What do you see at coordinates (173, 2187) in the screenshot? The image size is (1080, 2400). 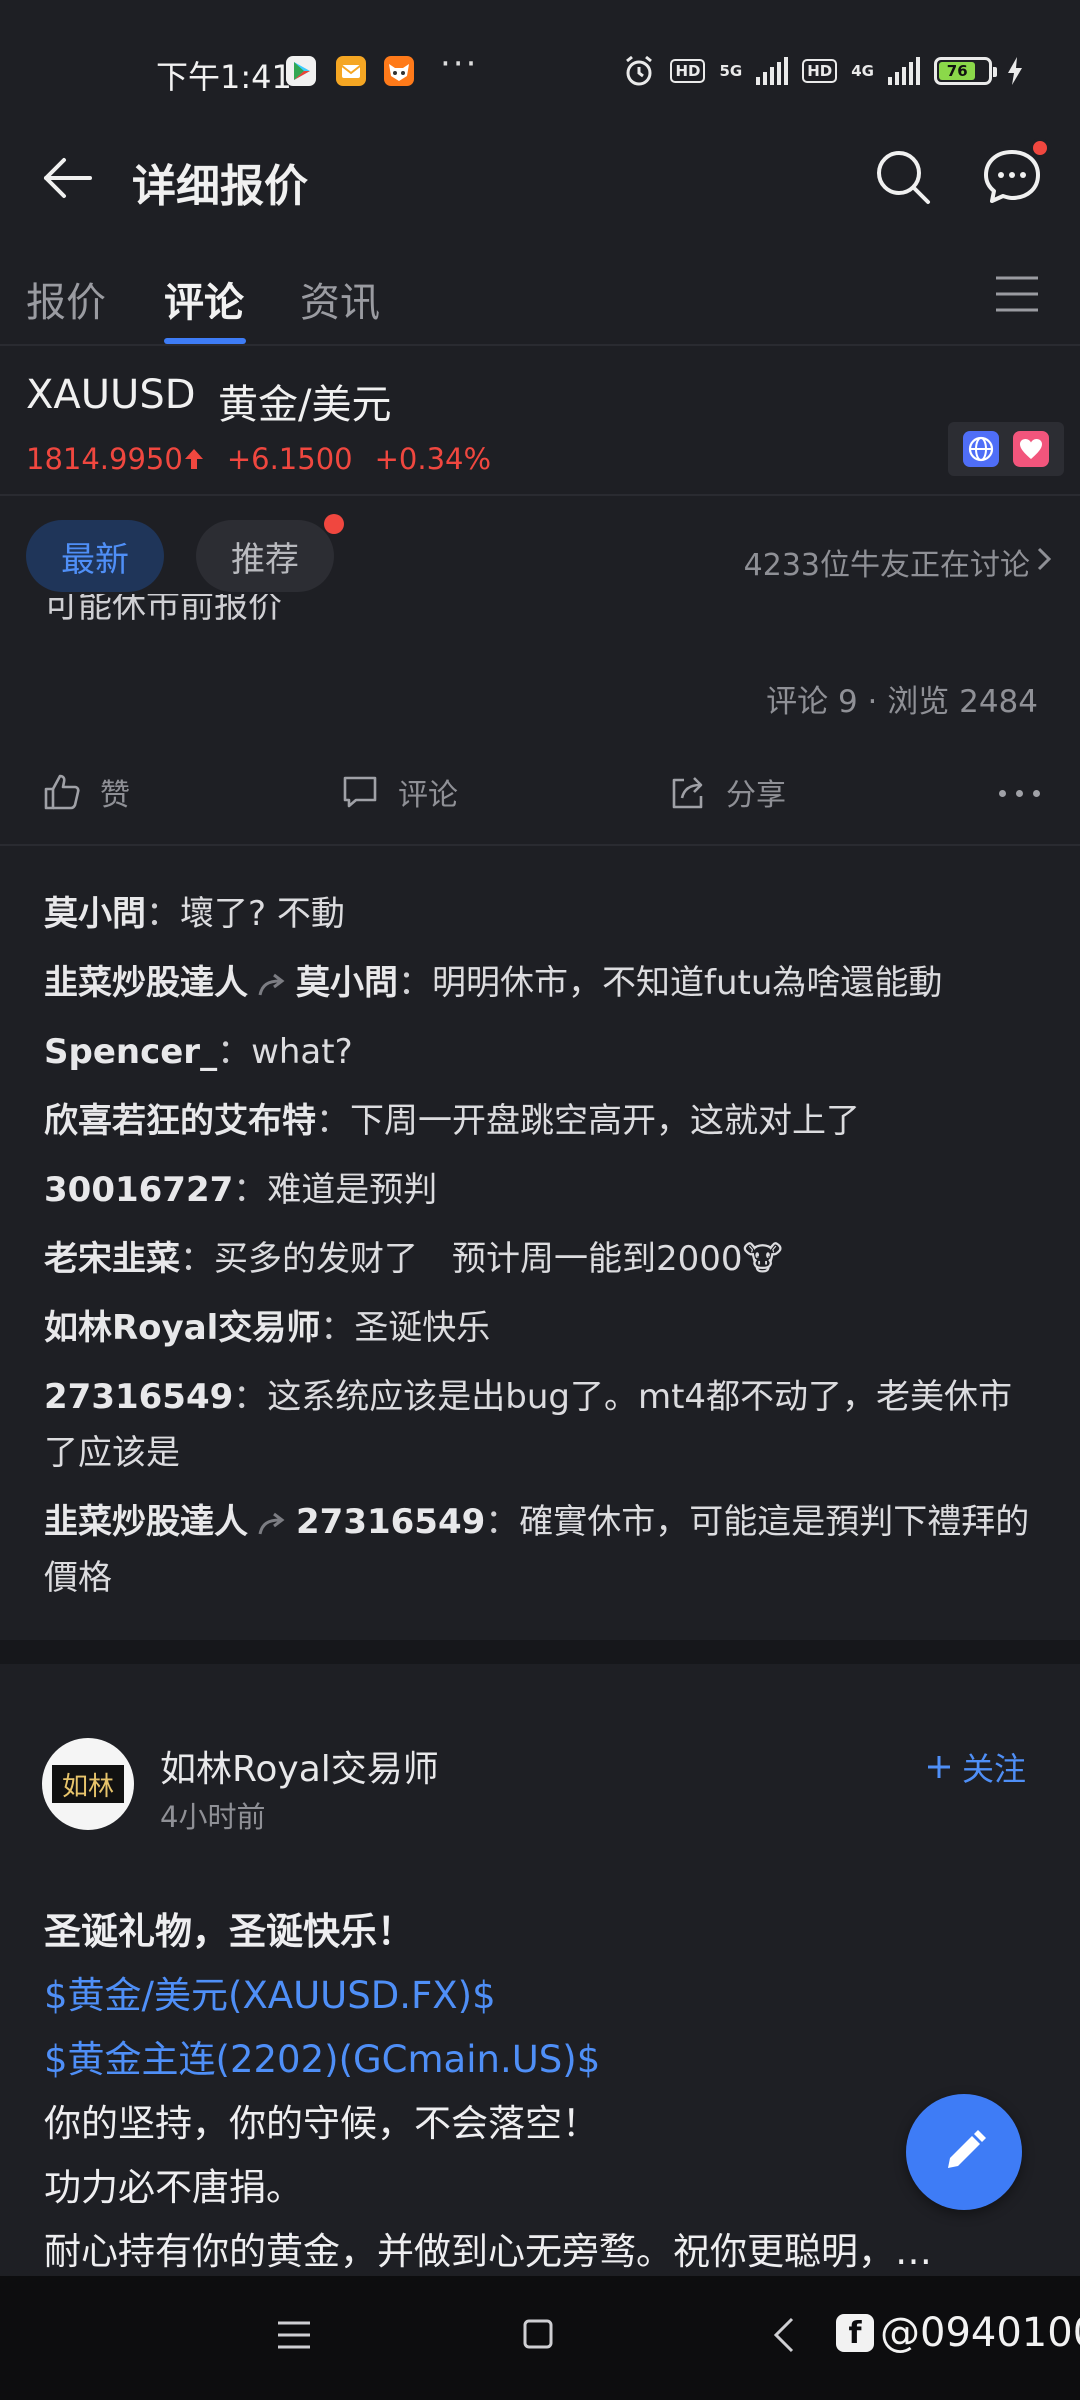 I see `post-line: 功力必不唐捐。` at bounding box center [173, 2187].